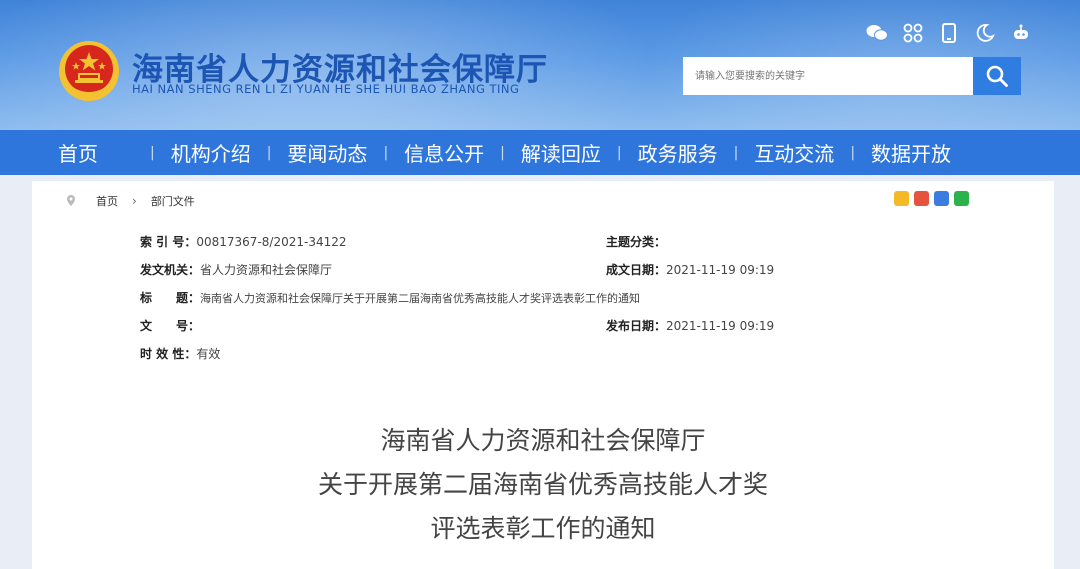  I want to click on meta-index-label: 索 引 号：, so click(168, 242).